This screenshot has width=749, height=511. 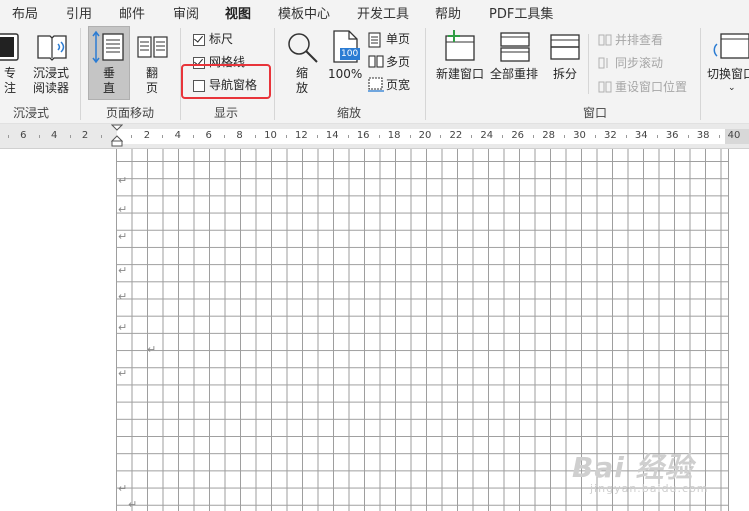 I want to click on watermark-url: jingyan.baidu.com, so click(x=649, y=488).